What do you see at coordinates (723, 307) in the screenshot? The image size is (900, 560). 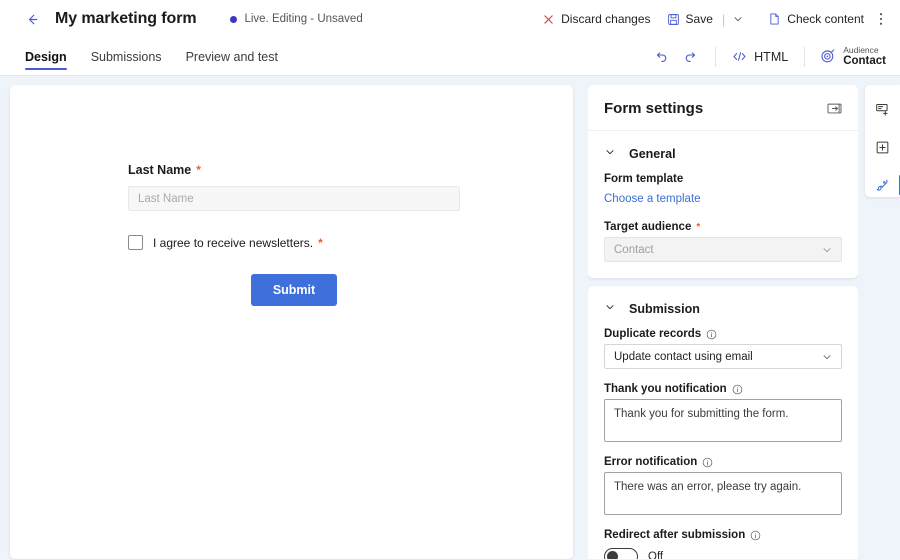 I see `section-submission-header: Submission` at bounding box center [723, 307].